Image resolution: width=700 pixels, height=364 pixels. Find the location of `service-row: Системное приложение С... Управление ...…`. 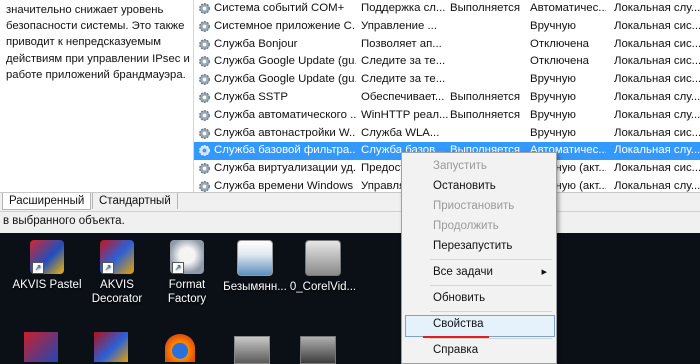

service-row: Системное приложение С... Управление ...… is located at coordinates (447, 27).